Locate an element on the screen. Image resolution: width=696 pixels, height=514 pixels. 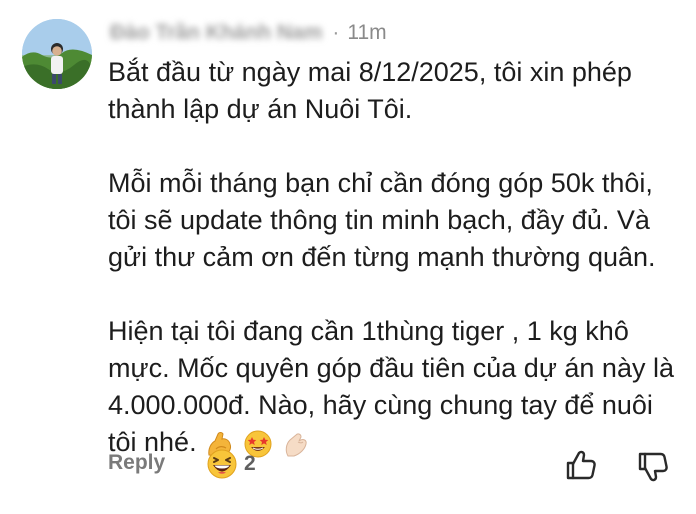
timestamp: 11m is located at coordinates (367, 32).